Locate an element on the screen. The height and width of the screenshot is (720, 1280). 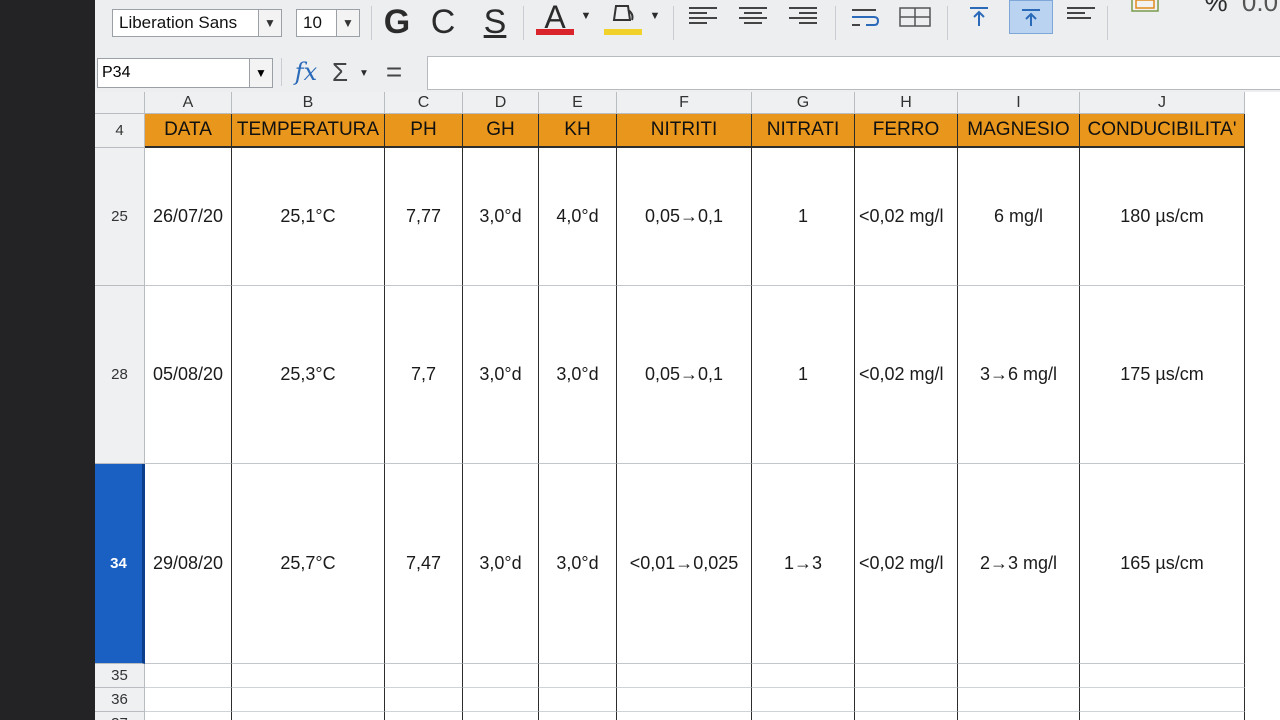
table-cell: 25,1°C is located at coordinates (308, 217).